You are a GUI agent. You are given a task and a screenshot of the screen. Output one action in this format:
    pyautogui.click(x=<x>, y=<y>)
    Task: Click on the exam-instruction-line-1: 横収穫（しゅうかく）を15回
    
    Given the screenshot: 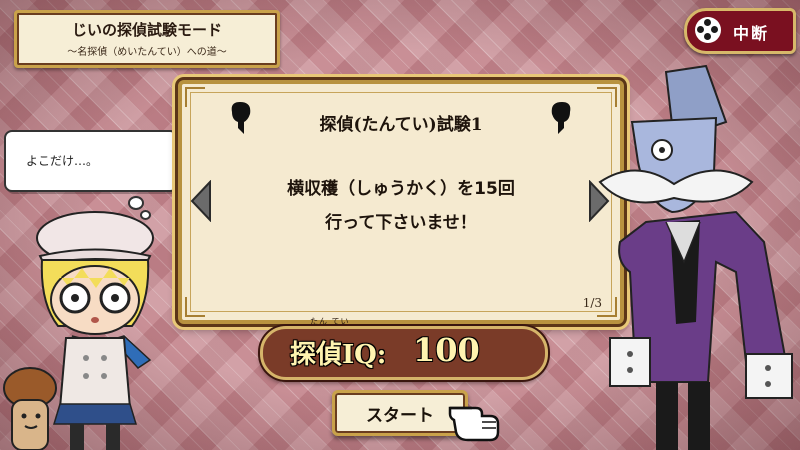 What is the action you would take?
    pyautogui.click(x=401, y=189)
    